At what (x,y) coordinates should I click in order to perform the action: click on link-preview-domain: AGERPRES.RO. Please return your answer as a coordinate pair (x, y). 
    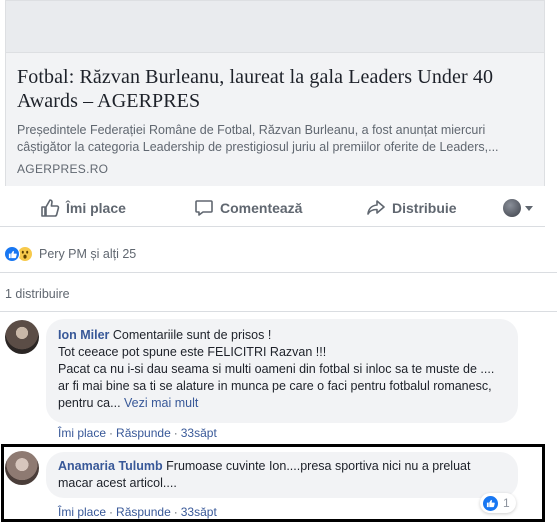
    Looking at the image, I should click on (63, 169).